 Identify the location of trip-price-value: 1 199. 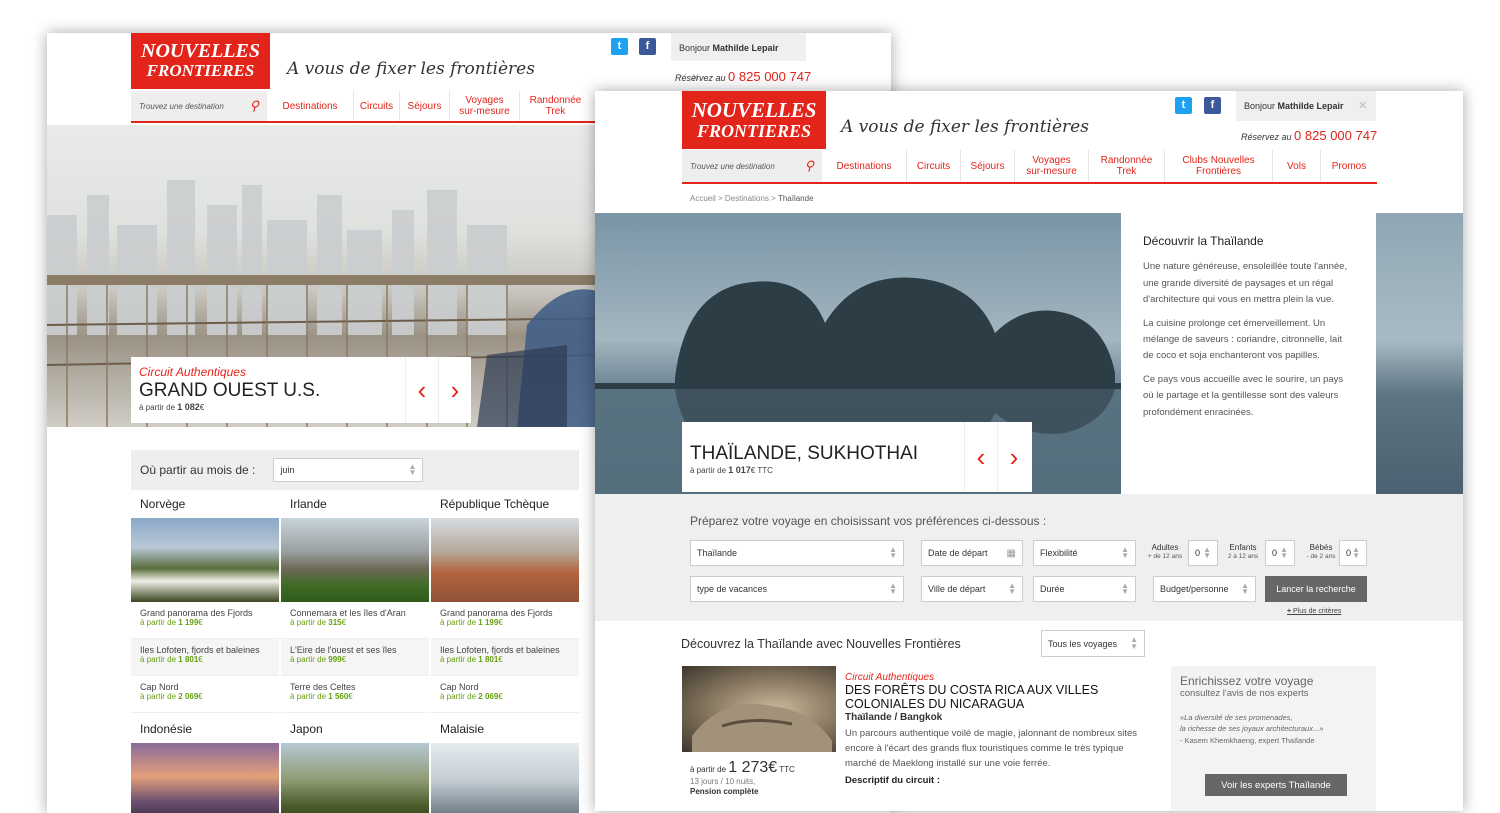
(188, 622).